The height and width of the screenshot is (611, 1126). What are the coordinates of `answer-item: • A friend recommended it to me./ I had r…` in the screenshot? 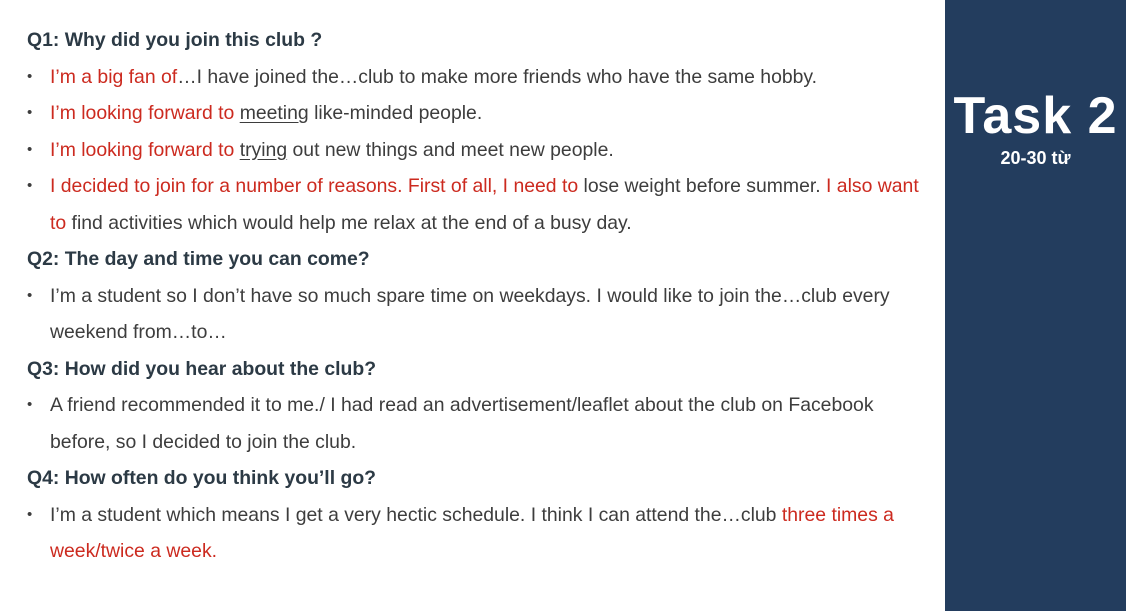 It's located at (477, 423).